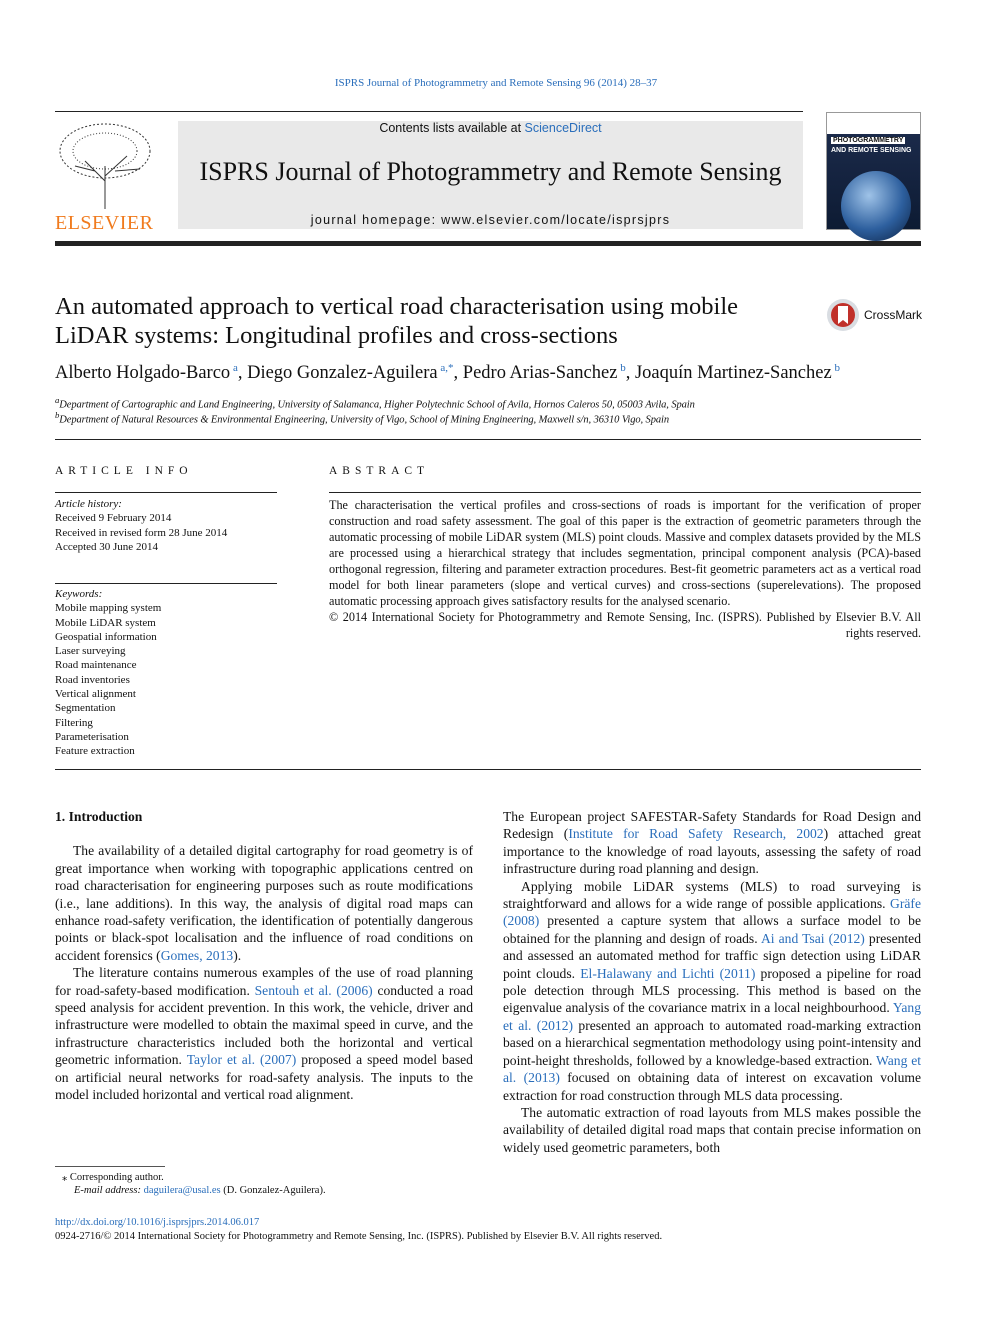 The width and height of the screenshot is (992, 1323). I want to click on section-heading: 1. Introduction, so click(99, 816).